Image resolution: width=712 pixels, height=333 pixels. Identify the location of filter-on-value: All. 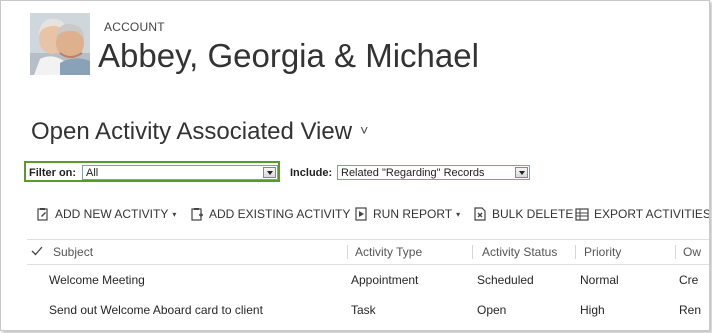
(92, 173).